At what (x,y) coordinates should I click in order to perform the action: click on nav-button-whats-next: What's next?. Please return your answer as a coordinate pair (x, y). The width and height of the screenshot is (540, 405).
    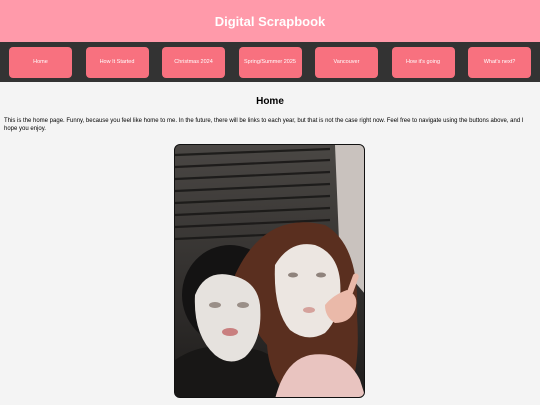
    Looking at the image, I should click on (499, 62).